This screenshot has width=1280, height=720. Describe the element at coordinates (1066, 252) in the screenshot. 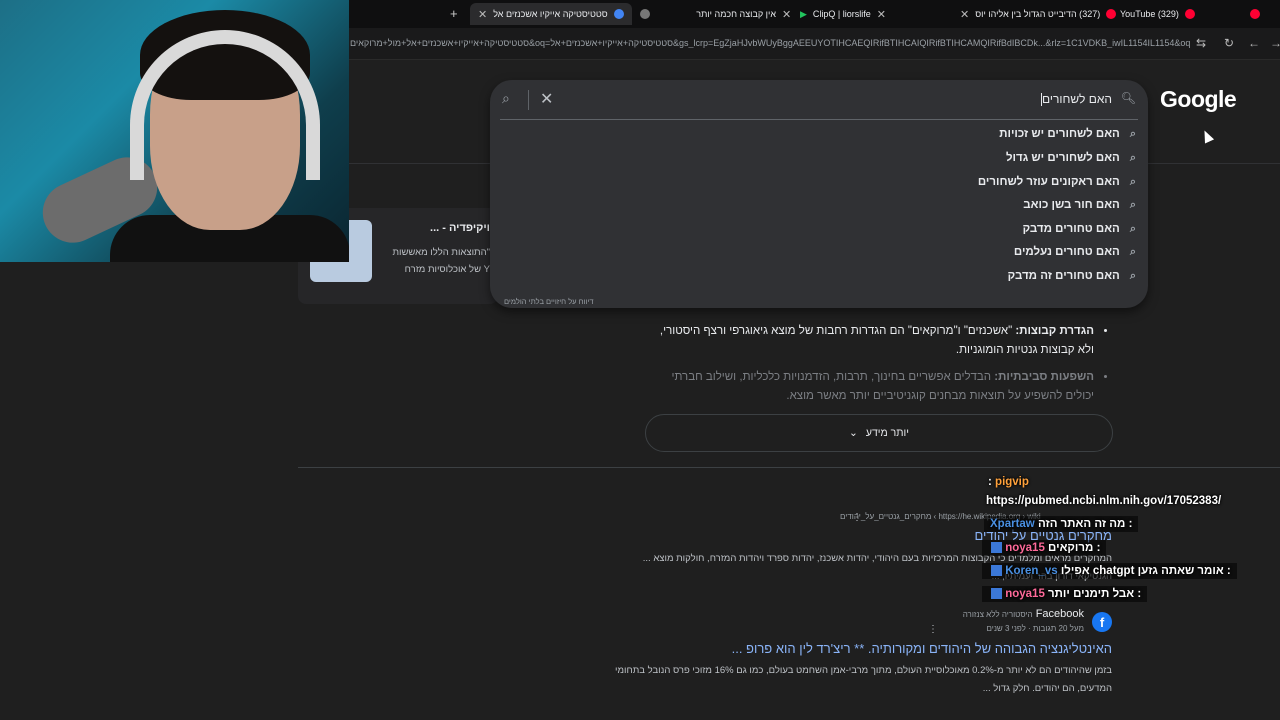

I see `suggestion-text: האם טחורים נעלמים` at that location.